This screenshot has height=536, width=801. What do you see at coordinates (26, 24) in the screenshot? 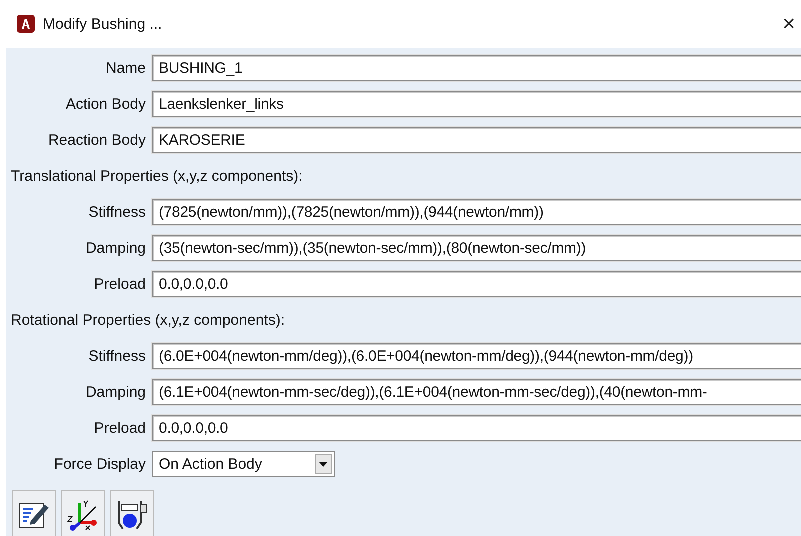
I see `app-logo` at bounding box center [26, 24].